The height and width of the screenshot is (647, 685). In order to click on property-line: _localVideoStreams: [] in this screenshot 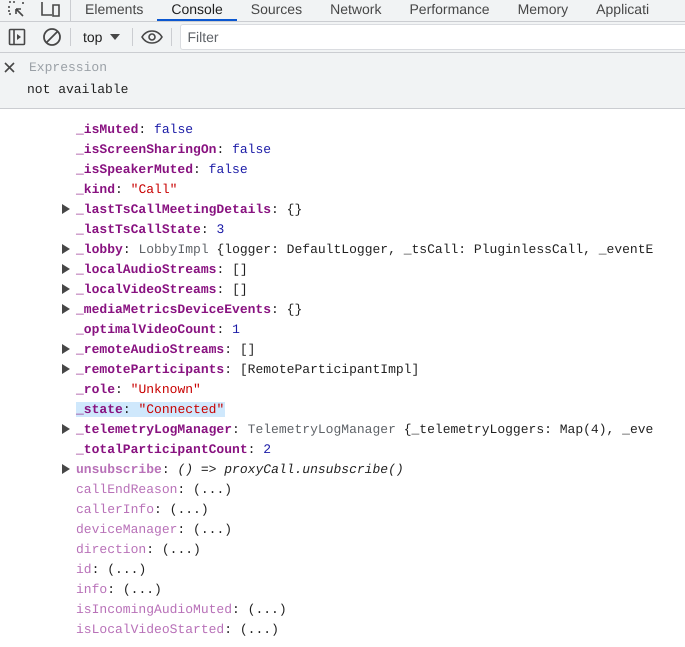, I will do `click(162, 289)`.